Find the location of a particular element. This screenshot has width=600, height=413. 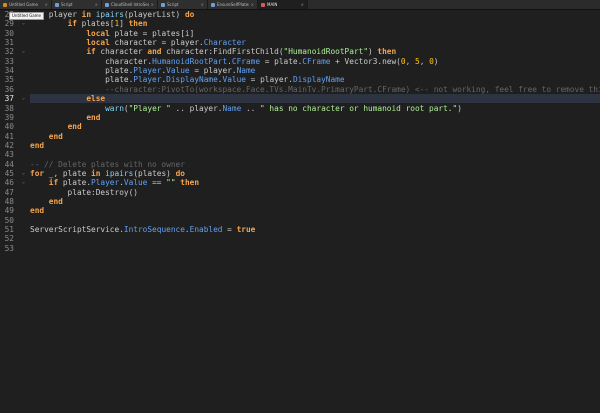

line-number: 42 is located at coordinates (9, 145).